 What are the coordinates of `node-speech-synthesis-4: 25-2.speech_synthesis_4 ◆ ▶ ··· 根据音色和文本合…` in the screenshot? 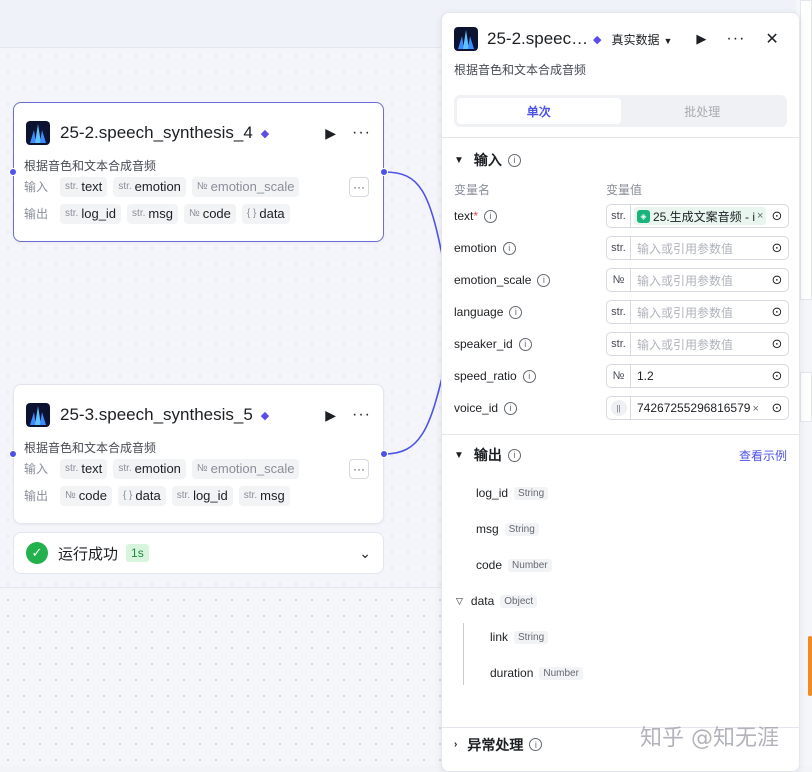 It's located at (198, 172).